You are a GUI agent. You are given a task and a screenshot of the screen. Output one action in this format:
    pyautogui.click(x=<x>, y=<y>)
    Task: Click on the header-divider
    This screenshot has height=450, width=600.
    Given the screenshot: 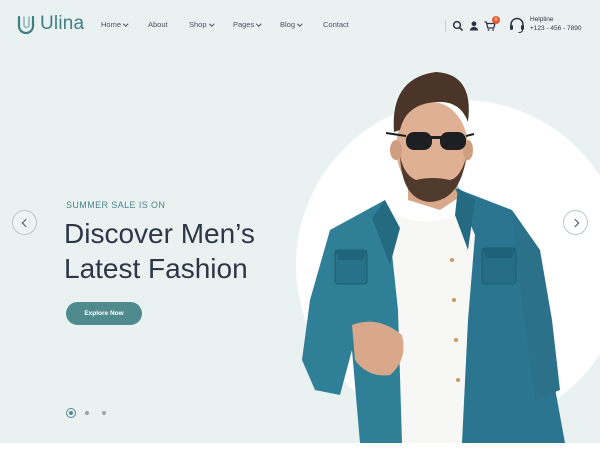 What is the action you would take?
    pyautogui.click(x=445, y=26)
    